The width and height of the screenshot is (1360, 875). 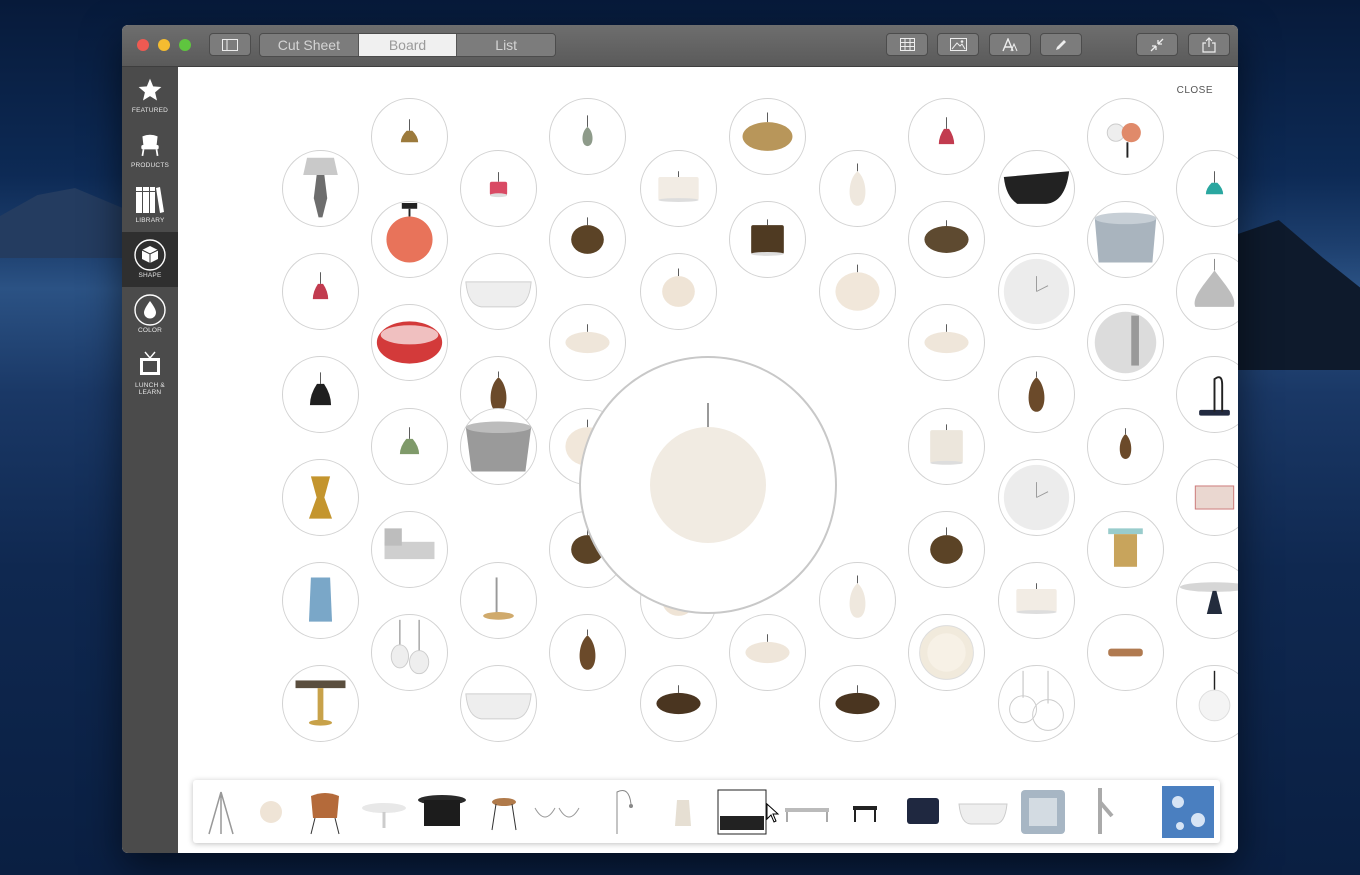 What do you see at coordinates (150, 369) in the screenshot?
I see `sidebar-item-lunch-learn: LUNCH & LEARN` at bounding box center [150, 369].